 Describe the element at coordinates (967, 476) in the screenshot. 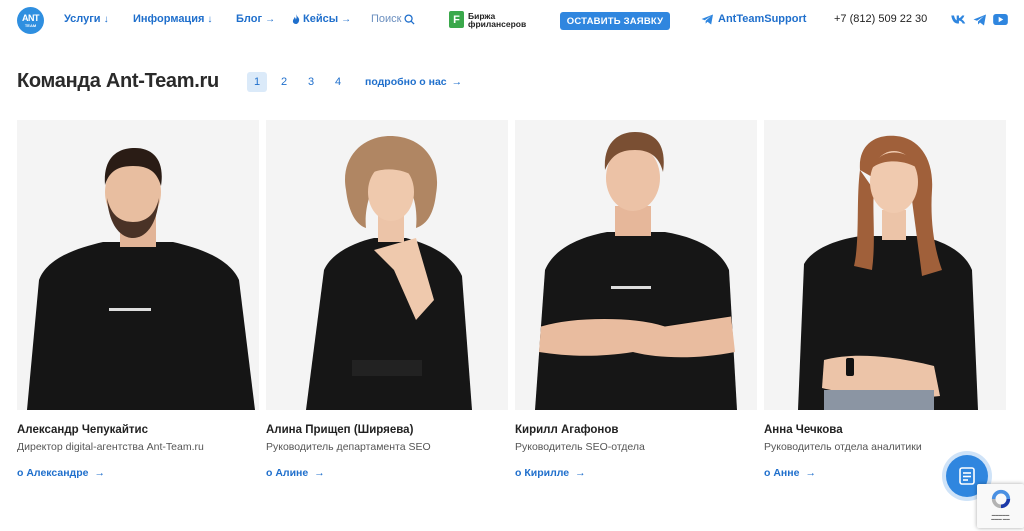

I see `form-icon` at that location.